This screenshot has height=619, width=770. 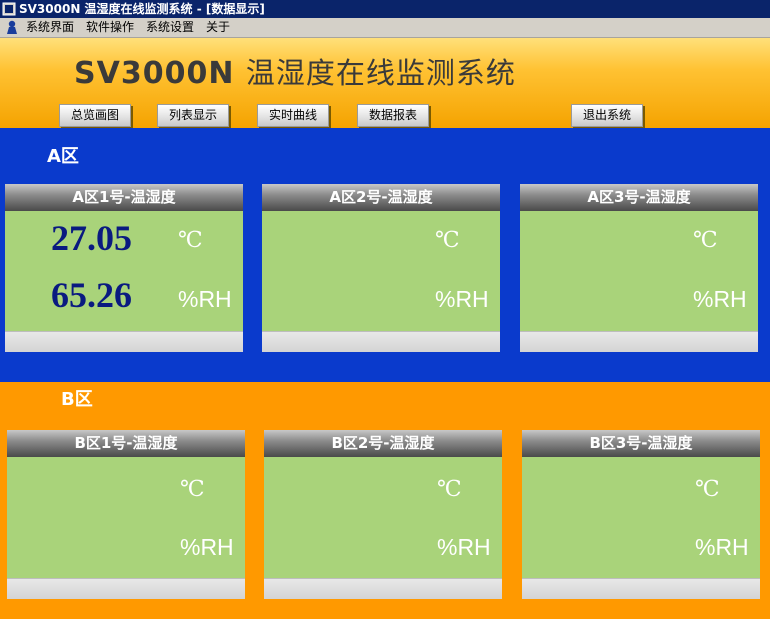 I want to click on zone-b-label: B区, so click(x=77, y=399).